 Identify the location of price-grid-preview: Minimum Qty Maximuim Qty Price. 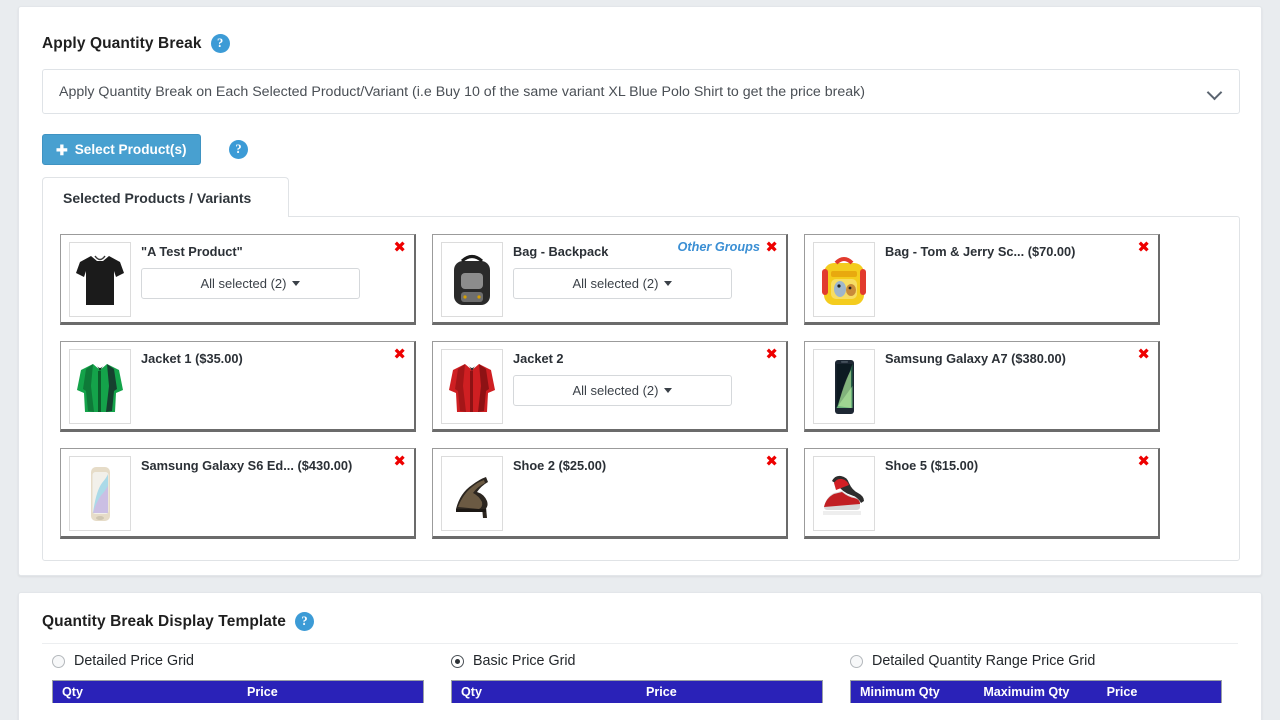
(1036, 691).